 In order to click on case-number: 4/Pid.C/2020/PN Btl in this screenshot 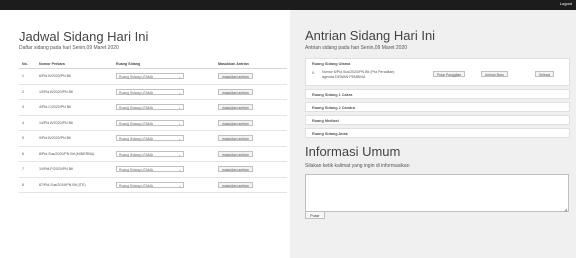, I will do `click(74, 107)`.